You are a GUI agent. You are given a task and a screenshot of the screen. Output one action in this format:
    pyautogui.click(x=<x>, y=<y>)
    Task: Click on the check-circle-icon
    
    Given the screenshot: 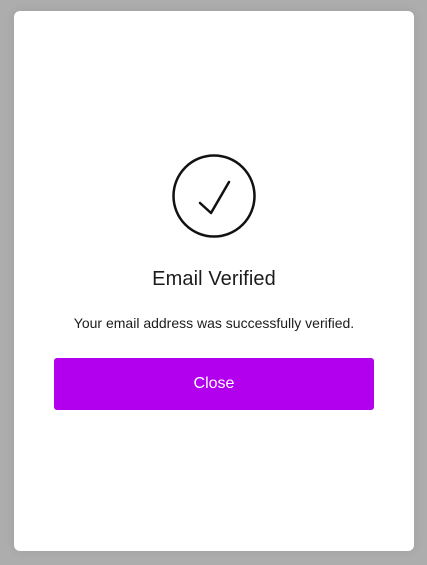 What is the action you would take?
    pyautogui.click(x=214, y=196)
    